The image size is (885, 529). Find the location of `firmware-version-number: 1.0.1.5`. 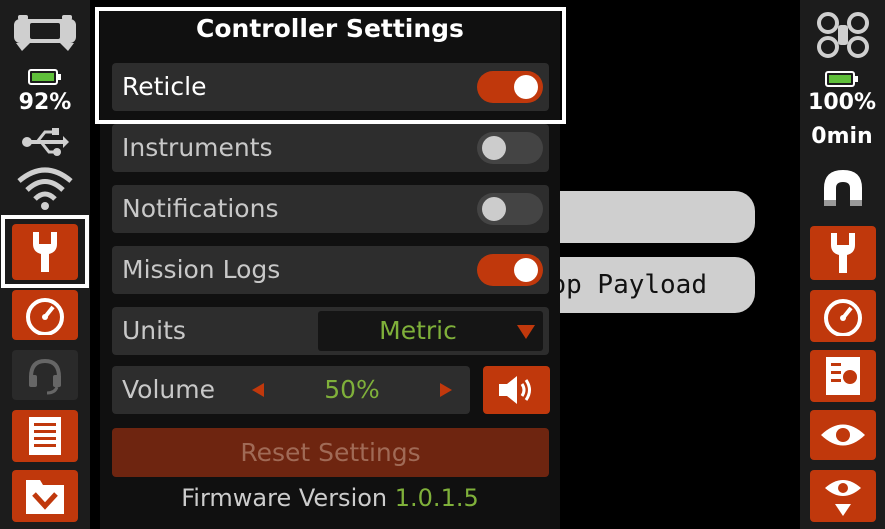

firmware-version-number: 1.0.1.5 is located at coordinates (436, 498).